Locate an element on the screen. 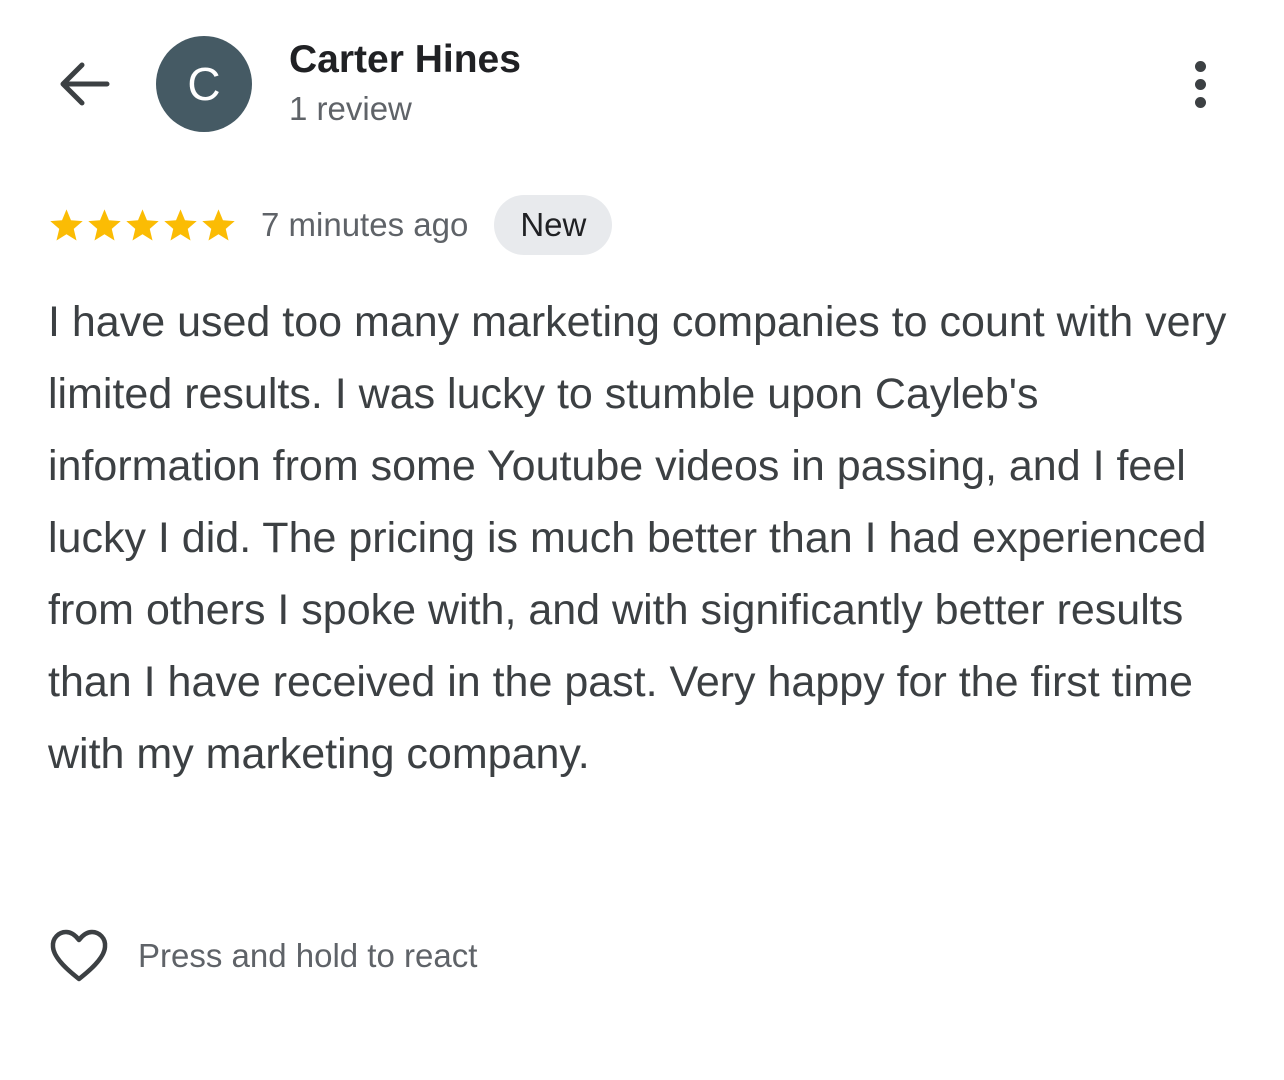 The width and height of the screenshot is (1284, 1080). arrow-back-icon is located at coordinates (85, 84).